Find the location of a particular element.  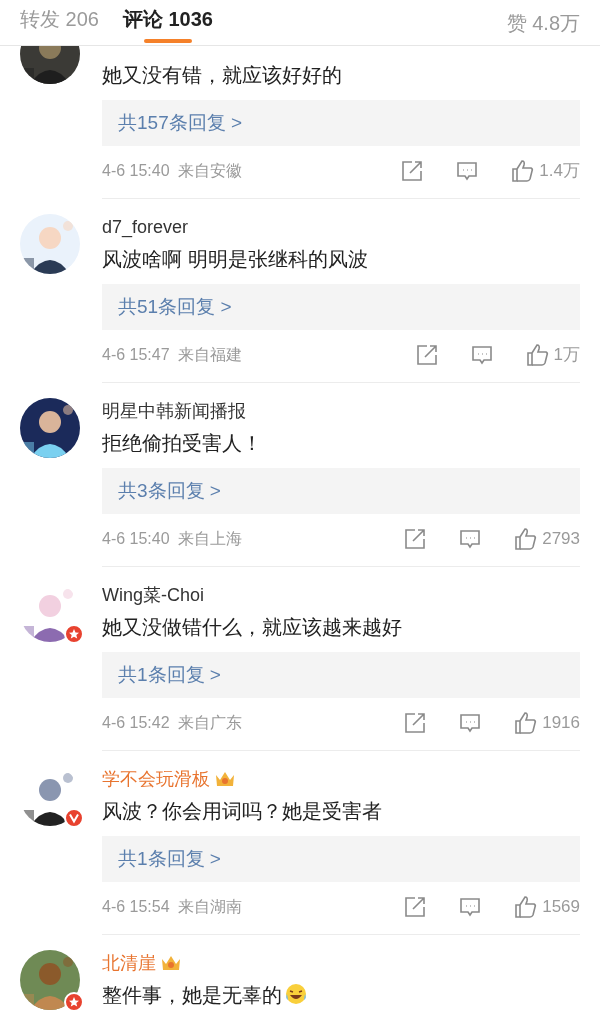

tab: 转发 206 is located at coordinates (59, 23).